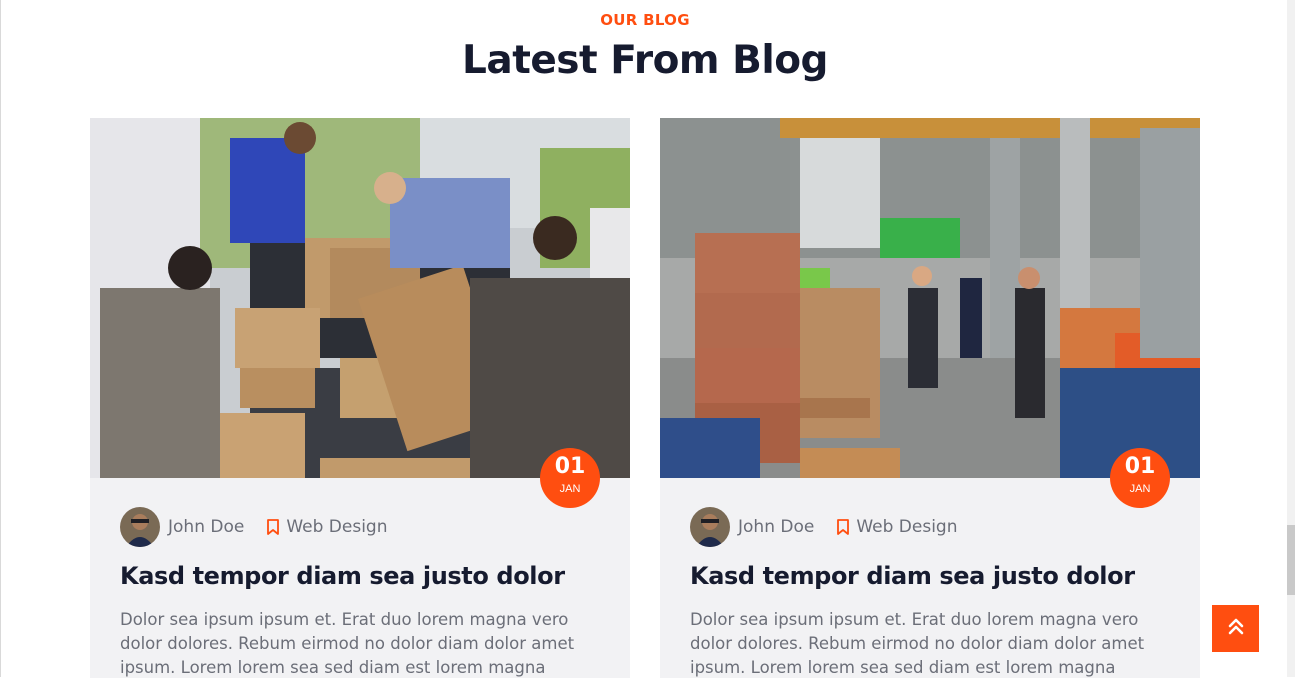 Image resolution: width=1295 pixels, height=680 pixels. Describe the element at coordinates (645, 20) in the screenshot. I see `section-eyebrow: OUR BLOG` at that location.